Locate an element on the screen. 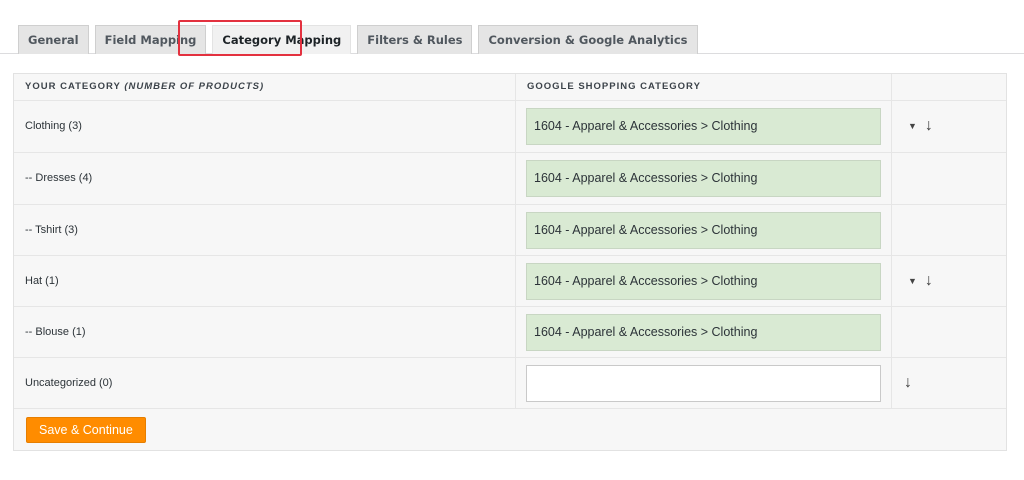 The image size is (1024, 480). save-continue-button: Save & Continue is located at coordinates (86, 430).